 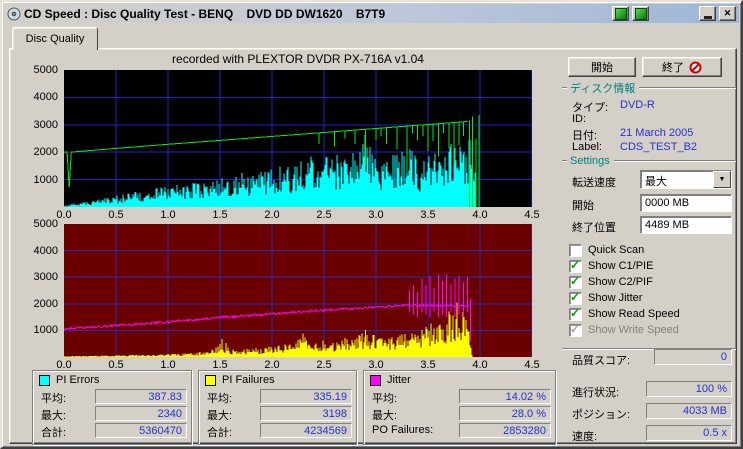 I want to click on speed-value: 0.5 x, so click(x=689, y=433).